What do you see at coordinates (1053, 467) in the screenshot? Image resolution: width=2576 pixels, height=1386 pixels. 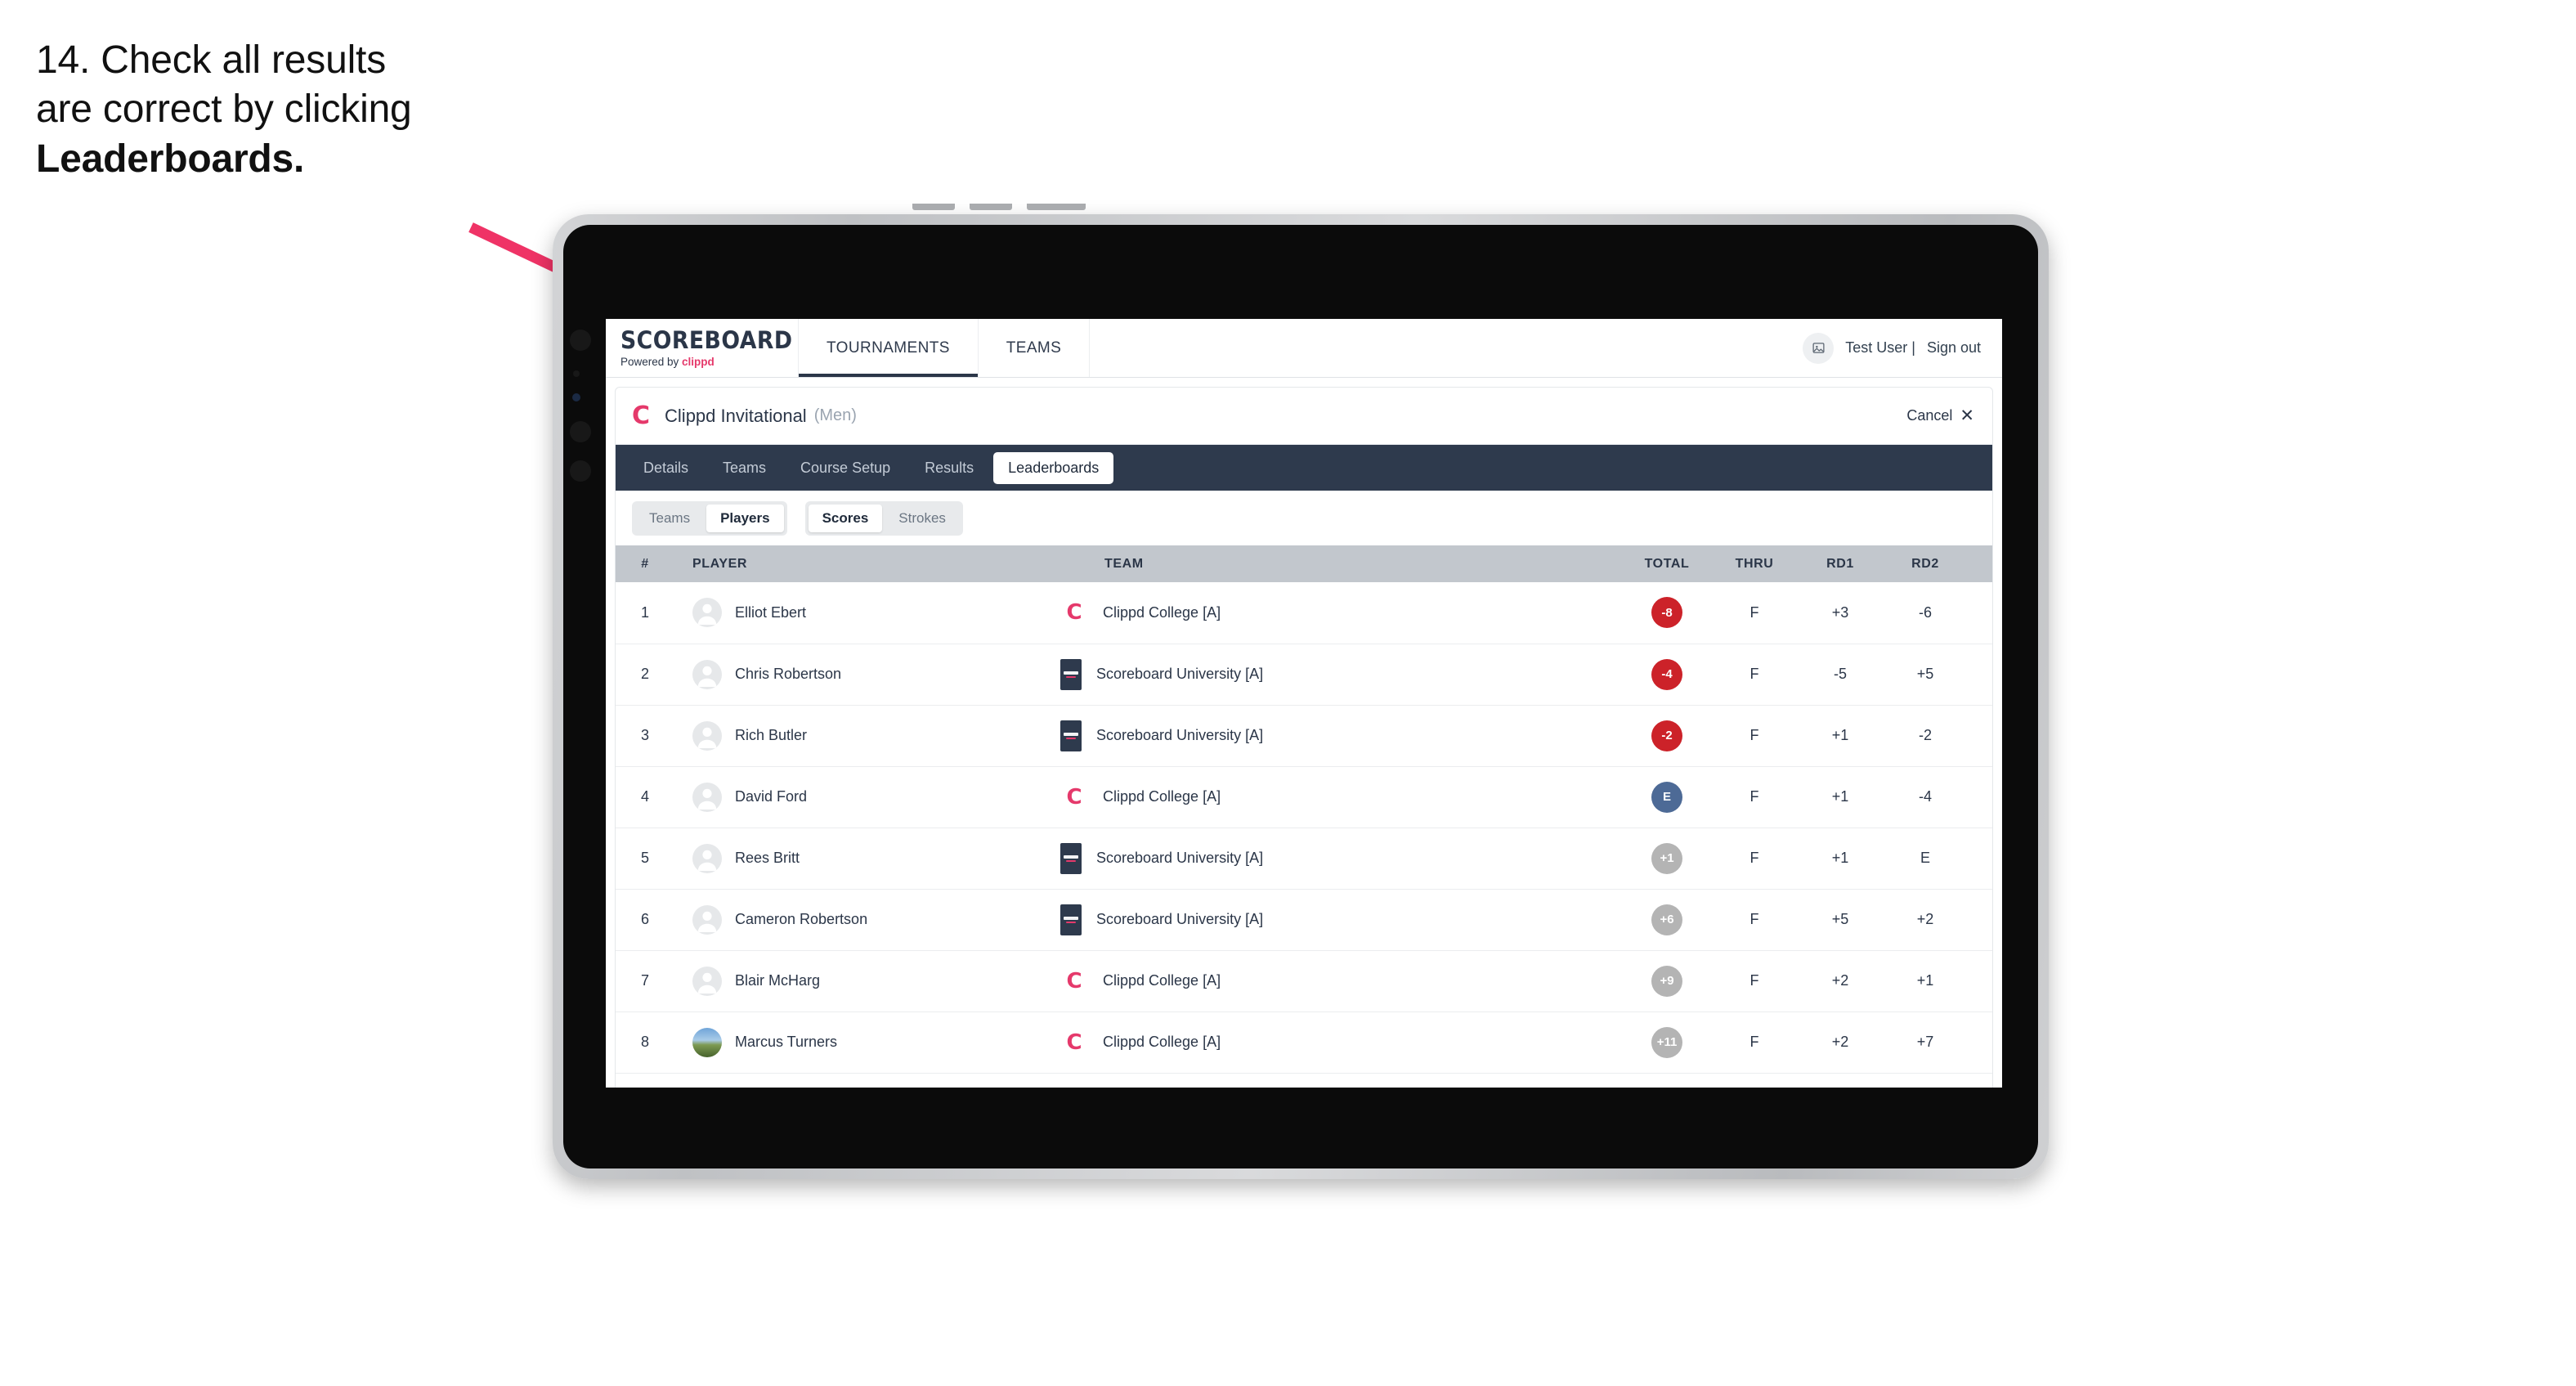 I see `subnav-item-leaderboards: Leaderboards` at bounding box center [1053, 467].